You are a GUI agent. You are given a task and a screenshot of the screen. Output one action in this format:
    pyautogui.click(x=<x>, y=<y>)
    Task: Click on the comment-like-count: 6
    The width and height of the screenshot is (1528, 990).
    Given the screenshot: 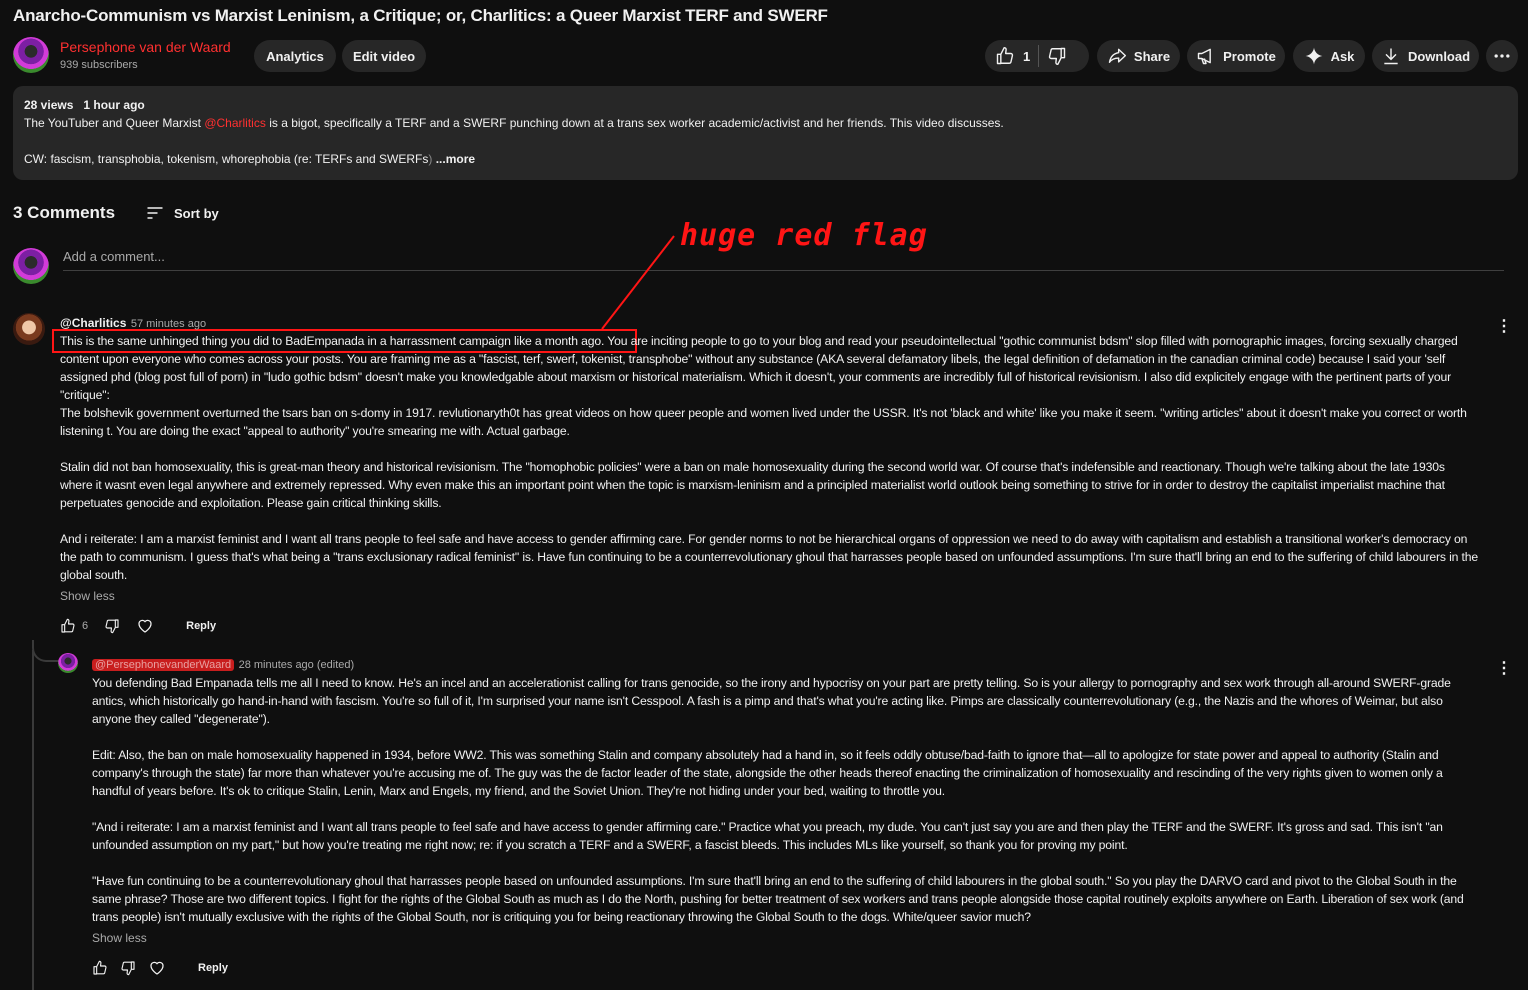 What is the action you would take?
    pyautogui.click(x=85, y=626)
    